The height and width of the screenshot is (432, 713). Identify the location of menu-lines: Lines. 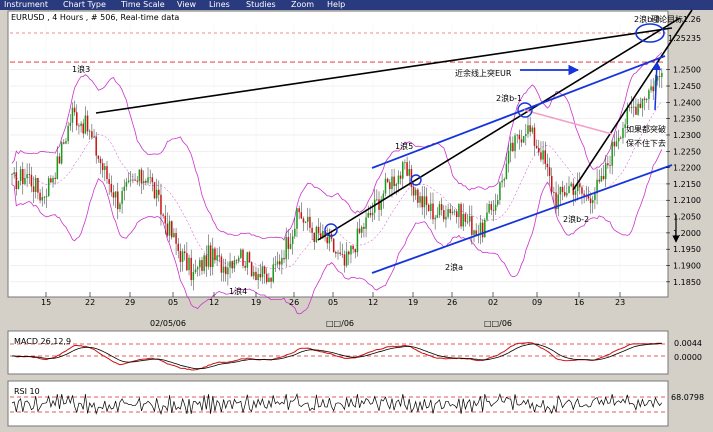
(219, 5).